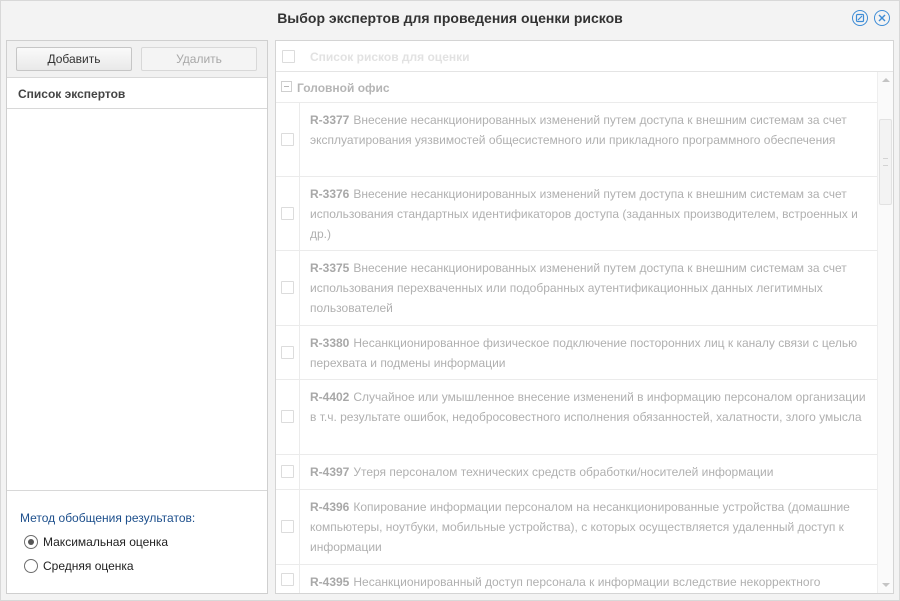  I want to click on delete-expert-button: Удалить, so click(199, 59).